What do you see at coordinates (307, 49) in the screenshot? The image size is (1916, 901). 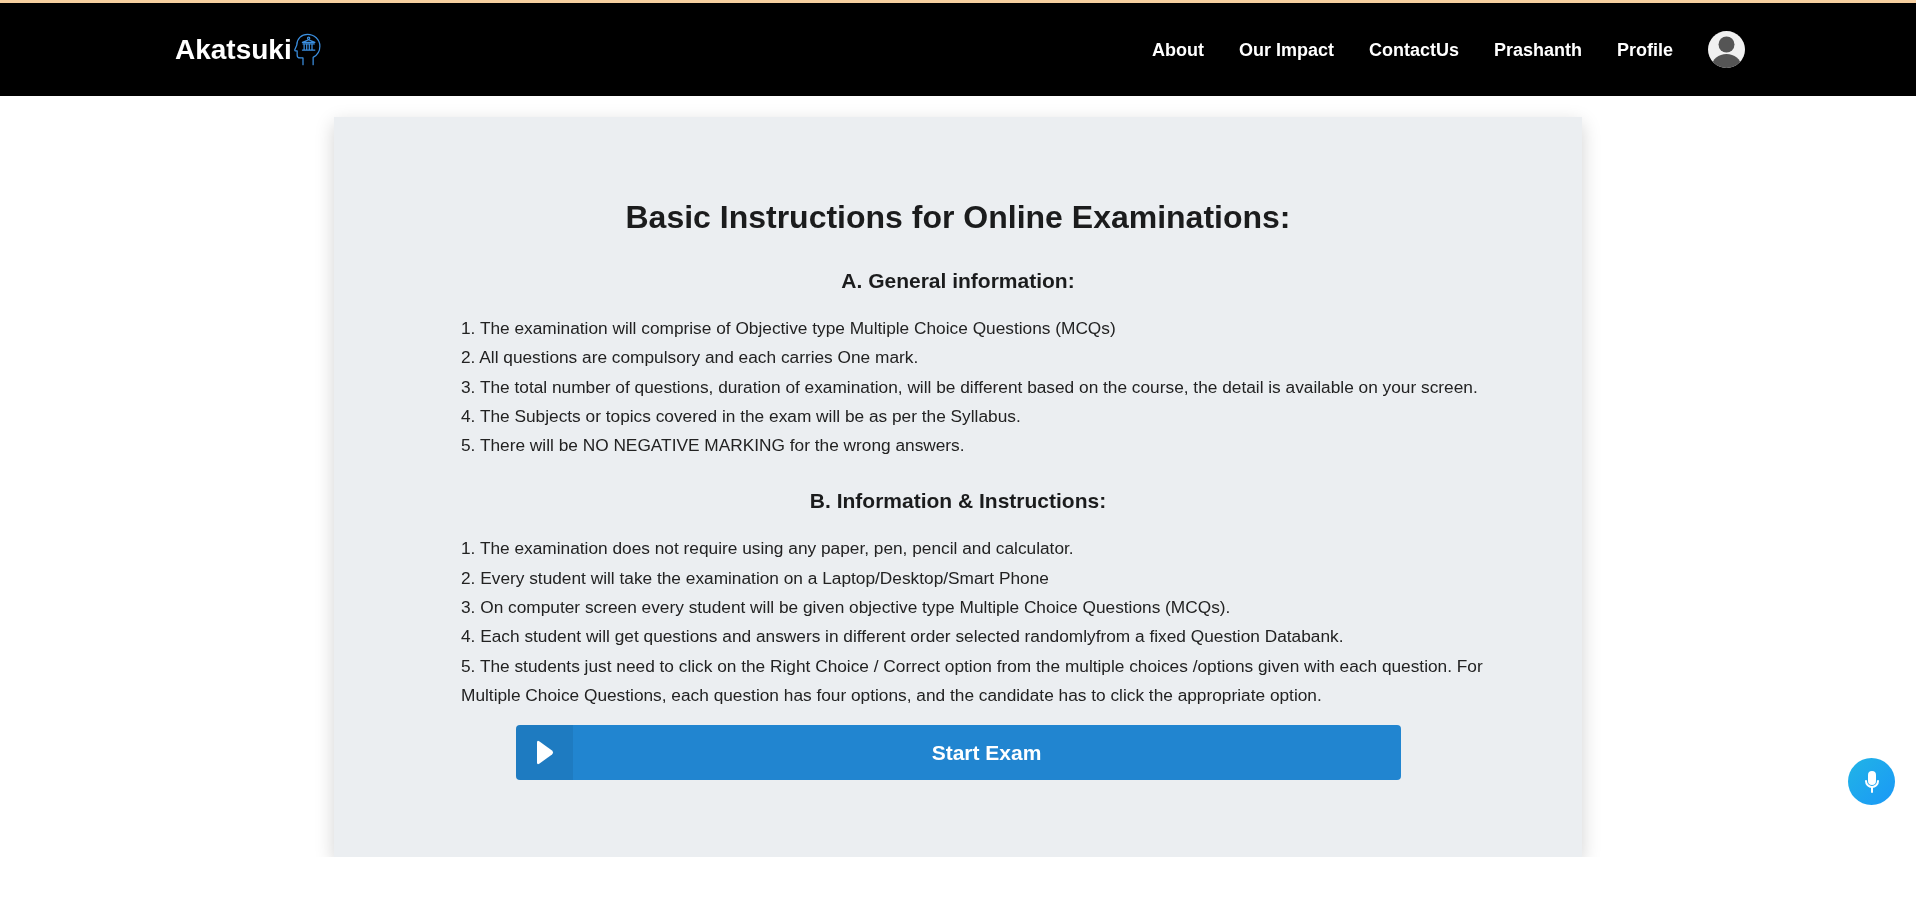 I see `head-network-icon` at bounding box center [307, 49].